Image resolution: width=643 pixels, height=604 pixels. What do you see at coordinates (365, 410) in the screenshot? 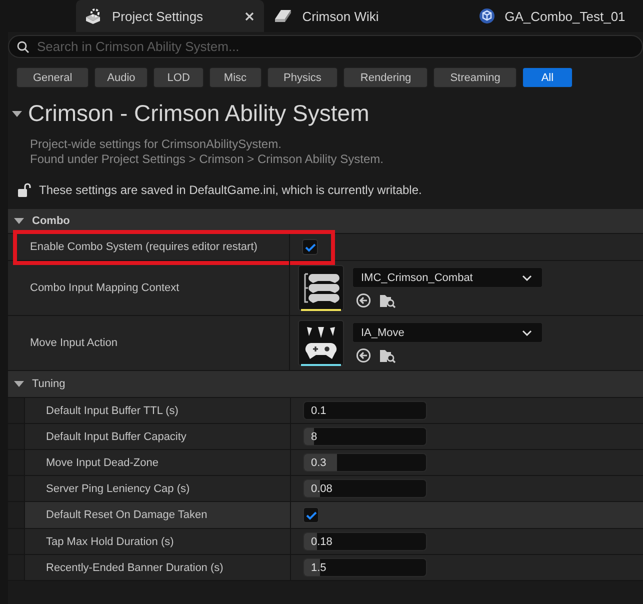
I see `number-field: 0.1` at bounding box center [365, 410].